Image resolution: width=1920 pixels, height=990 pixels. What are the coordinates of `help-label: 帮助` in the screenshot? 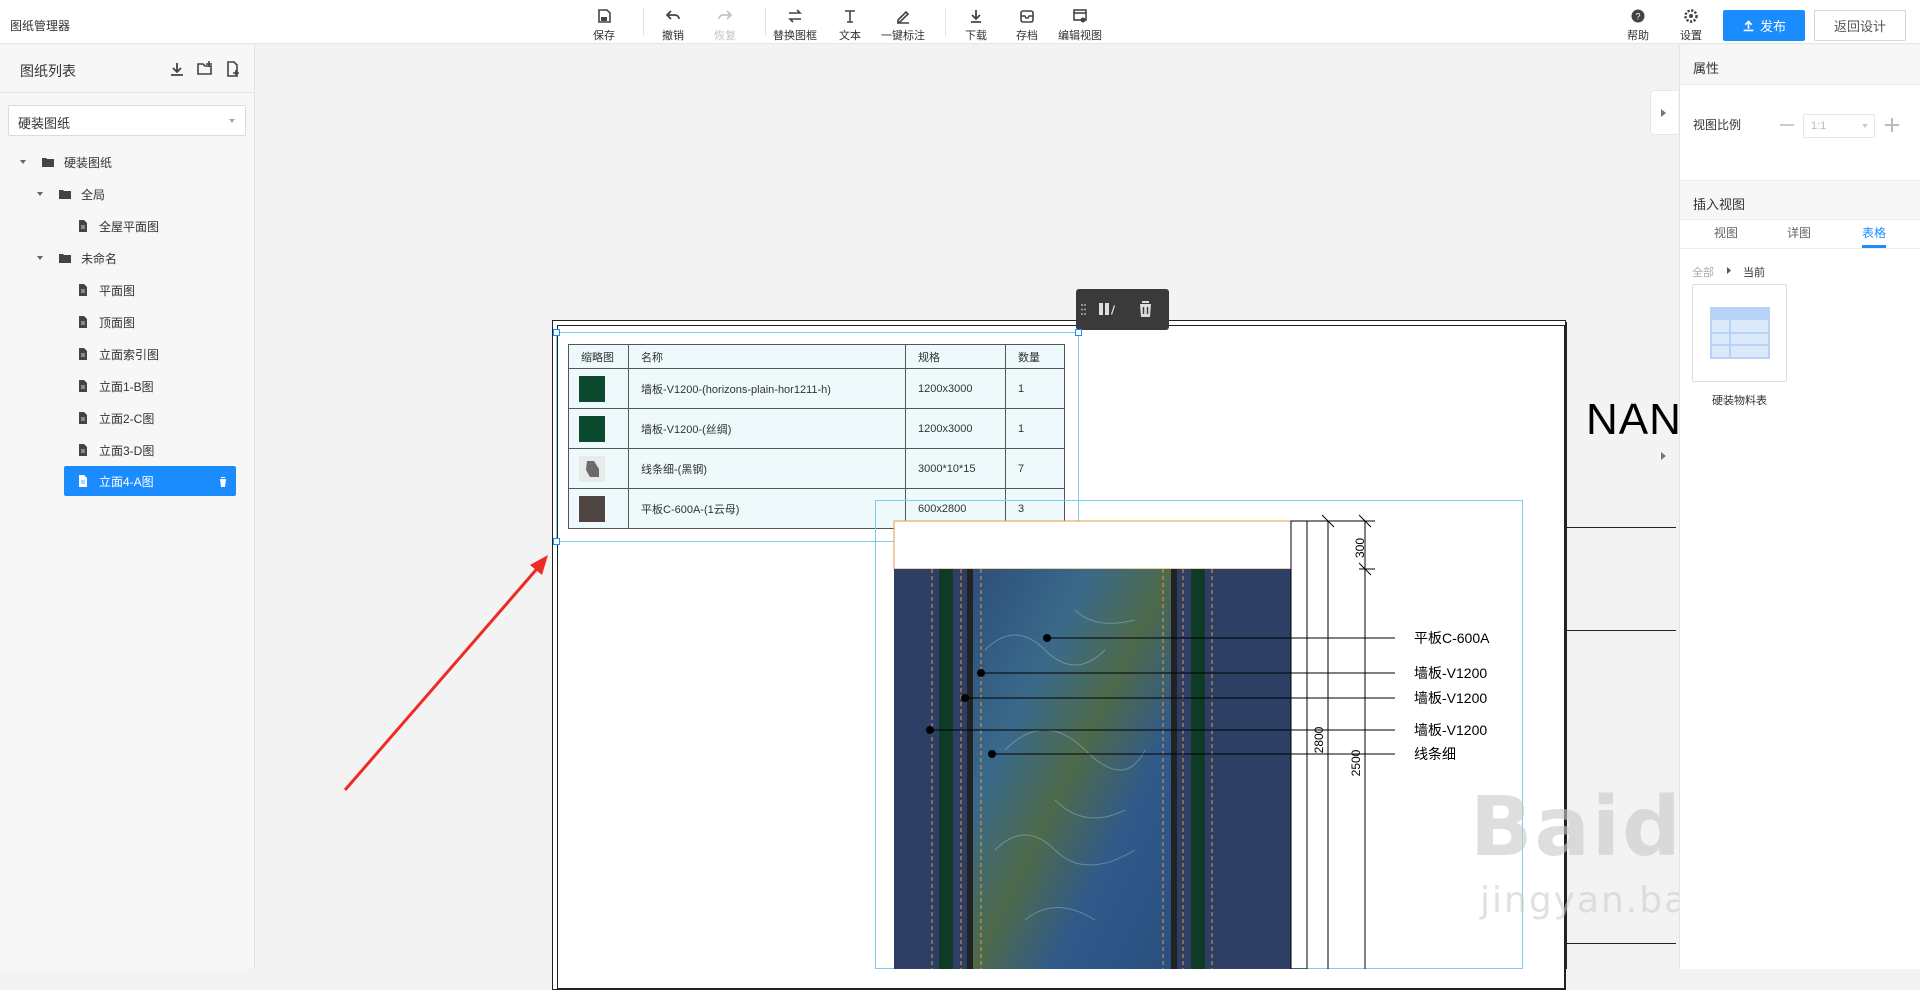 It's located at (1638, 36).